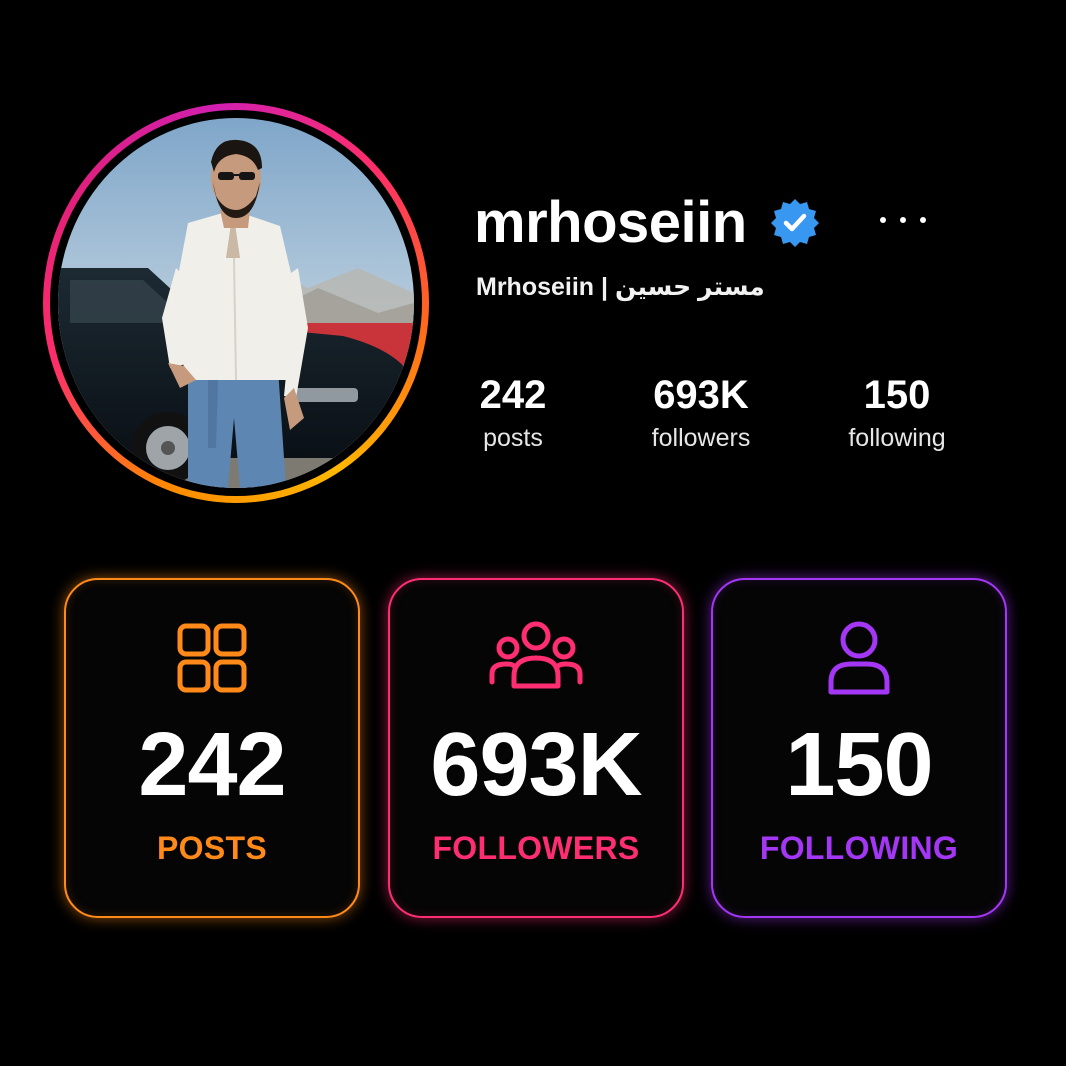 The image size is (1066, 1066). I want to click on posts-label: posts, so click(513, 438).